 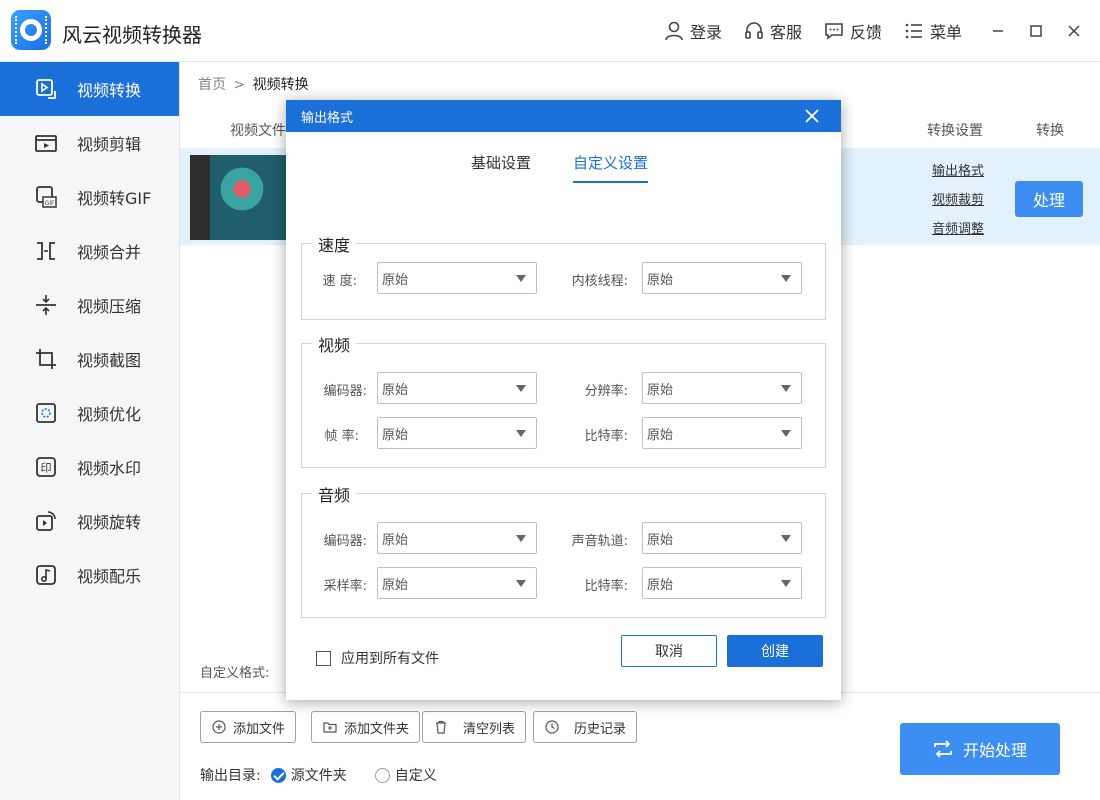 I want to click on speed-select: 原始, so click(x=457, y=278).